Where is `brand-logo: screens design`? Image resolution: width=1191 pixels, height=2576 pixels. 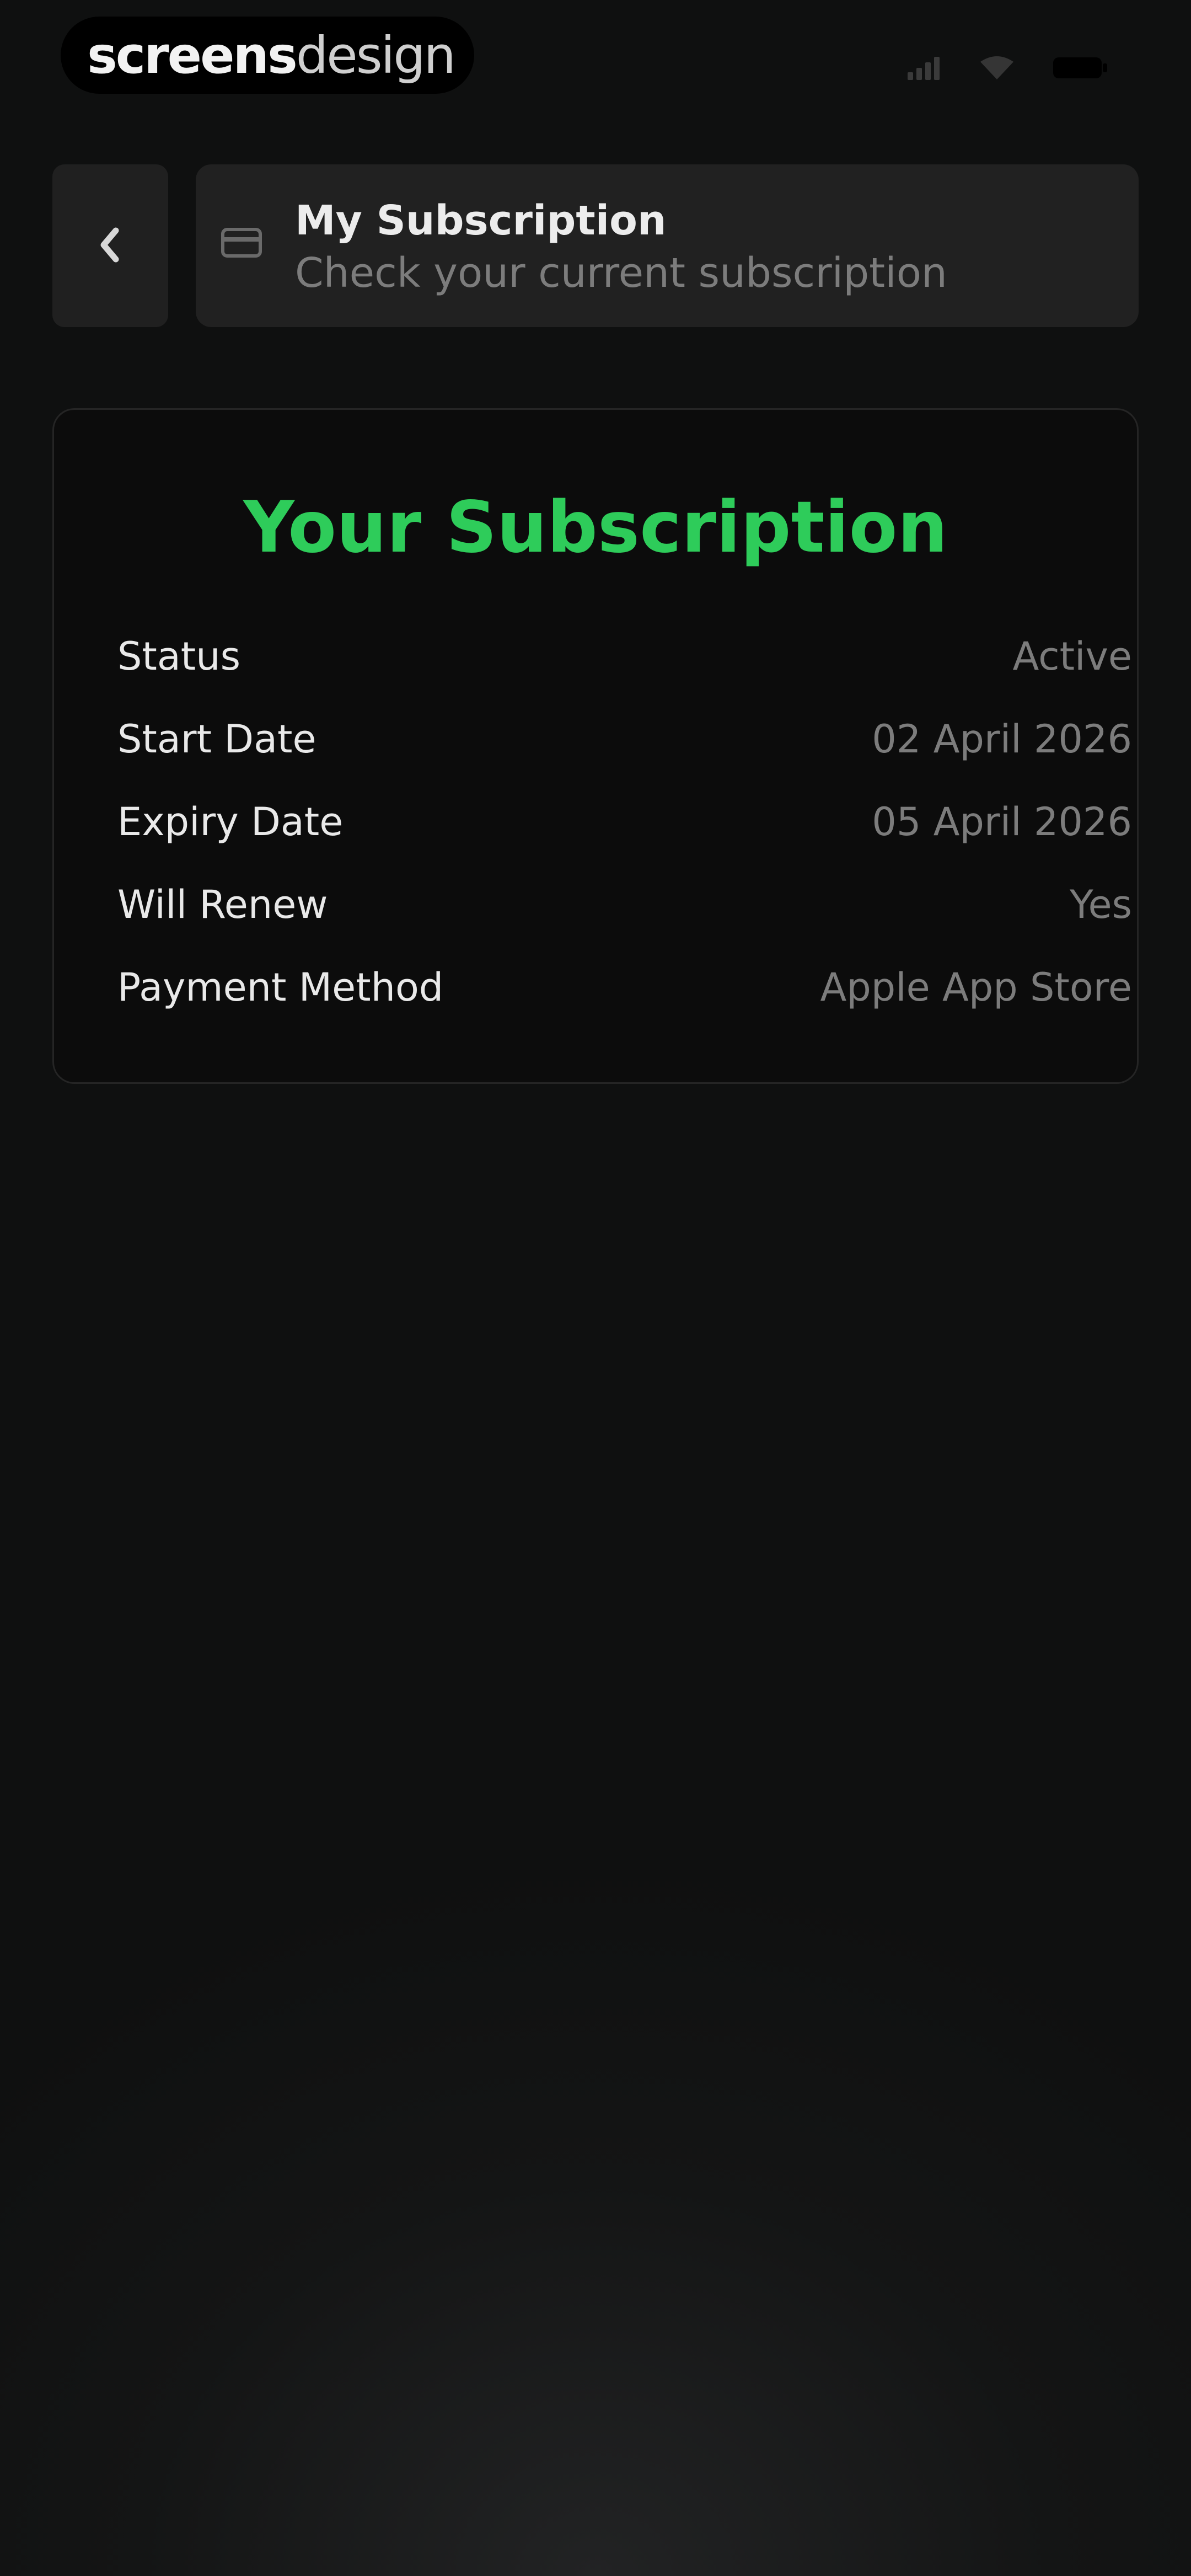 brand-logo: screens design is located at coordinates (267, 55).